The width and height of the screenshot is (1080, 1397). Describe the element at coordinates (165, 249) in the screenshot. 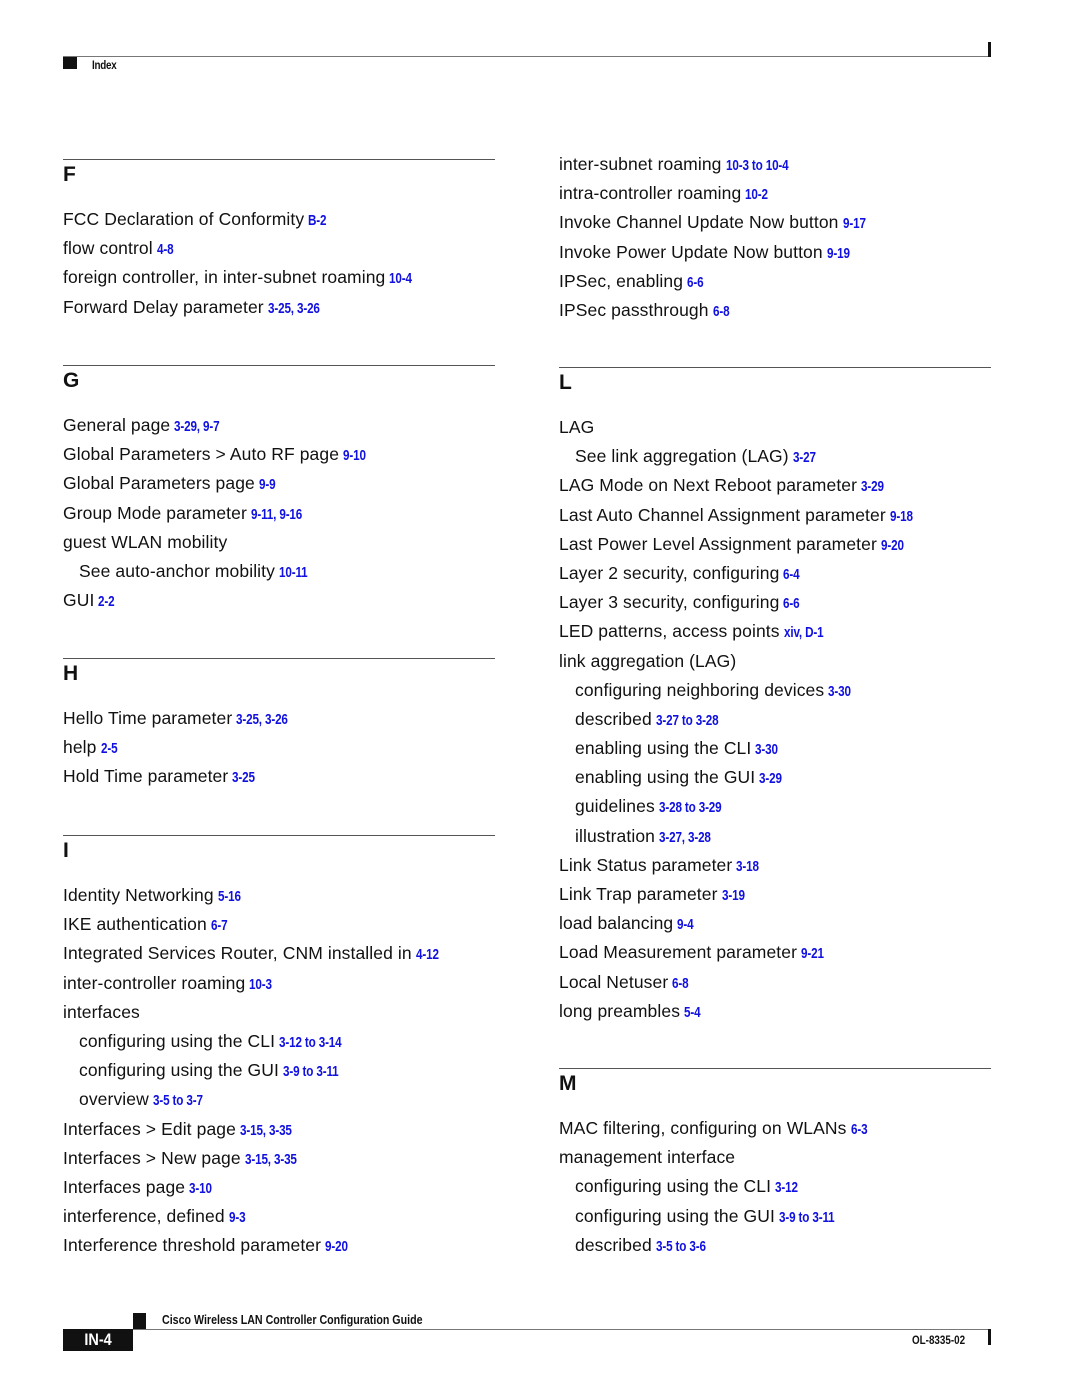

I see `page-reference-link: 4-8` at that location.